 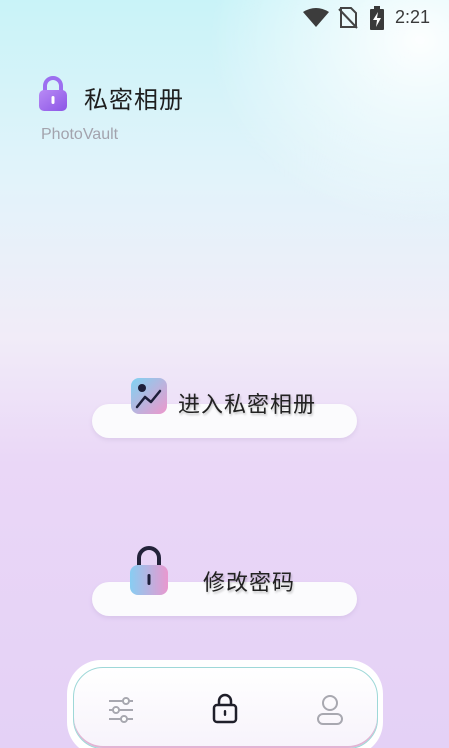 What do you see at coordinates (330, 710) in the screenshot?
I see `profile-icon` at bounding box center [330, 710].